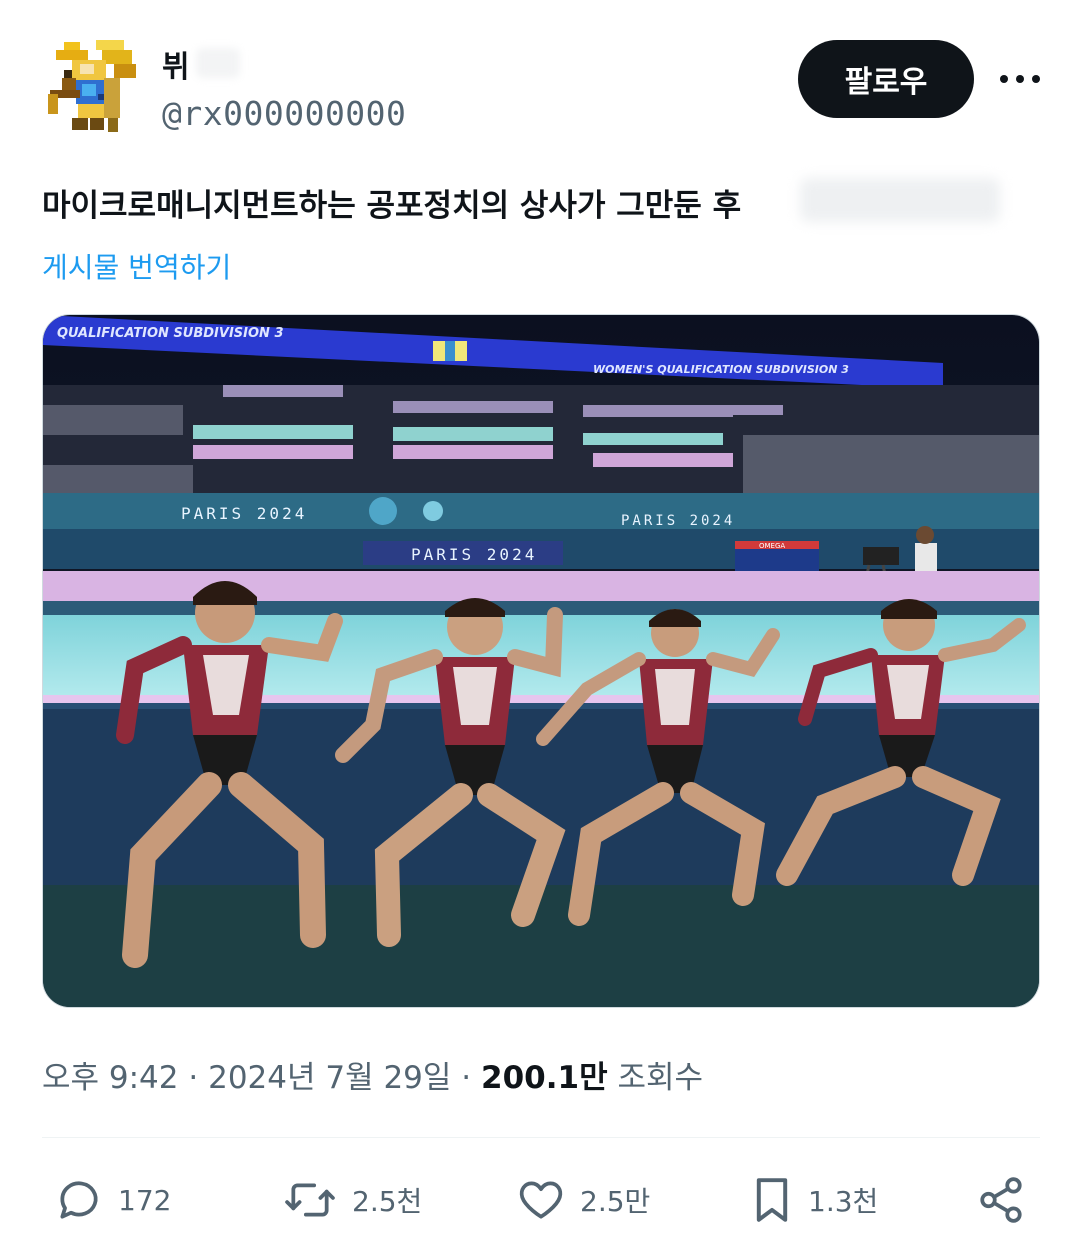 This screenshot has width=1080, height=1241. I want to click on venue-text-1: PARIS 2024, so click(244, 513).